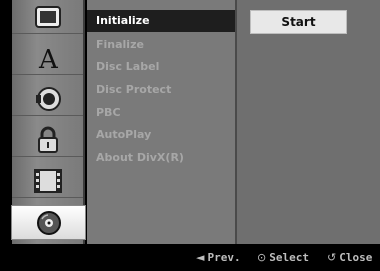 The width and height of the screenshot is (380, 271). What do you see at coordinates (161, 113) in the screenshot?
I see `menu-item-pbc: PBC` at bounding box center [161, 113].